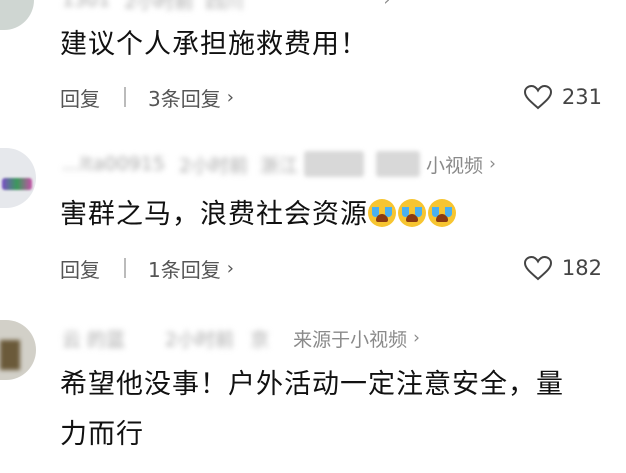 This screenshot has width=626, height=473. I want to click on comment-actions: 回复 3条回复 › 231, so click(336, 97).